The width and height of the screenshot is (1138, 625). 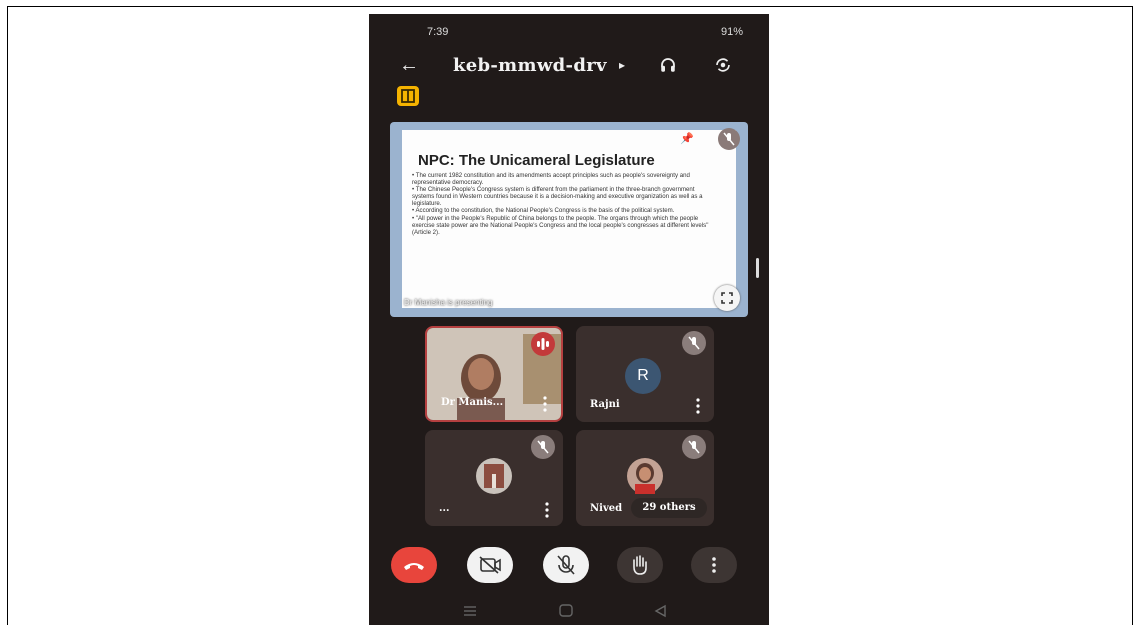 What do you see at coordinates (669, 508) in the screenshot?
I see `others-count-badge: 29 others` at bounding box center [669, 508].